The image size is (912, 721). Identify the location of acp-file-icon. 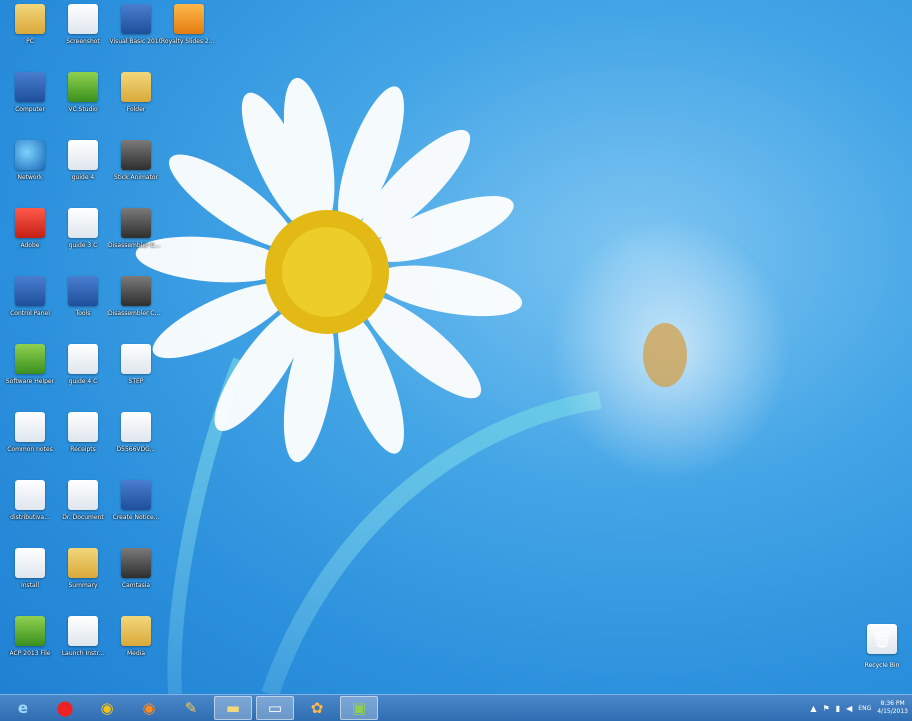
(30, 631).